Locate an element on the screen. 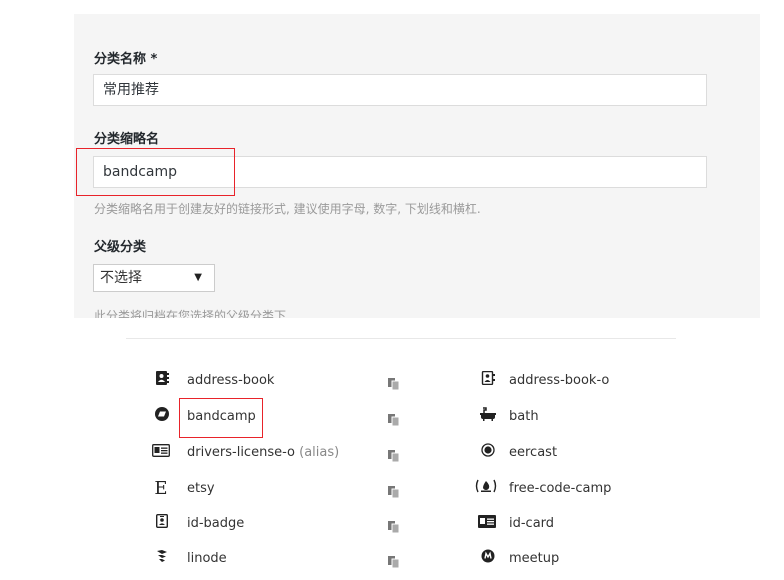  category-name-label: 分类名称 * is located at coordinates (126, 59).